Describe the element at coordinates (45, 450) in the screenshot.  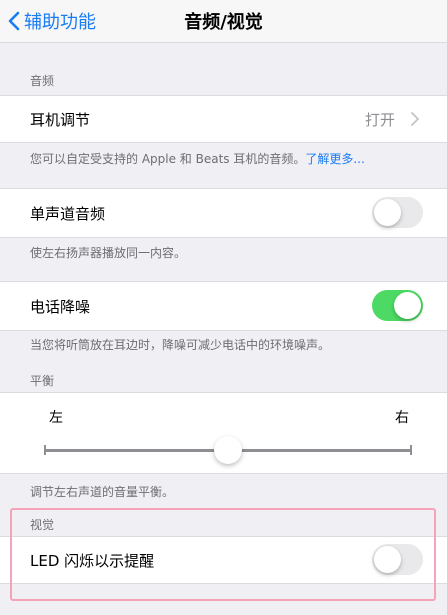
I see `balance-tick-left` at that location.